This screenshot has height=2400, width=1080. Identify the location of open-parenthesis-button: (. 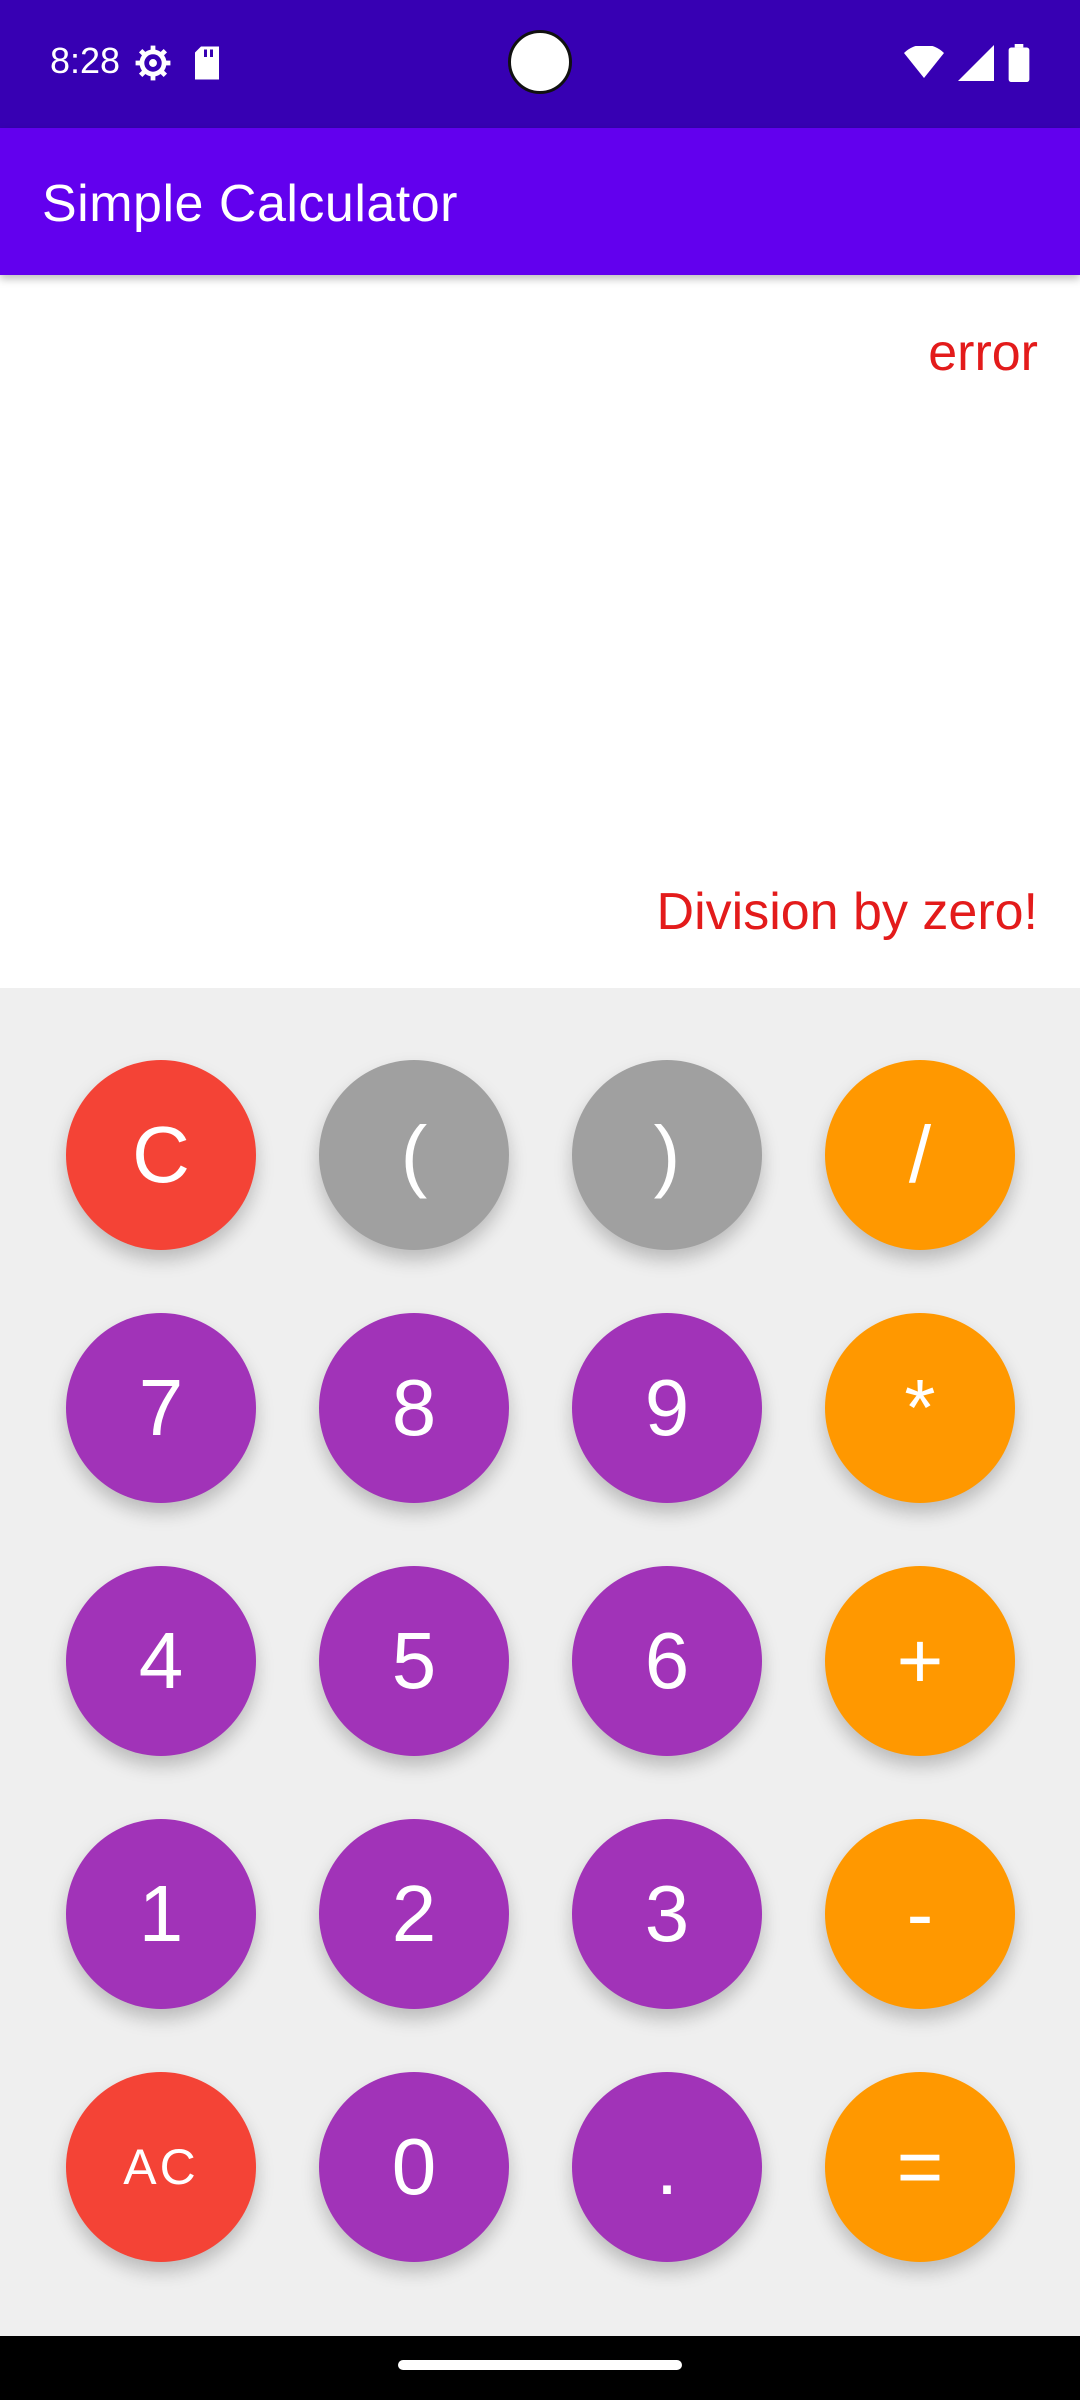
(414, 1155).